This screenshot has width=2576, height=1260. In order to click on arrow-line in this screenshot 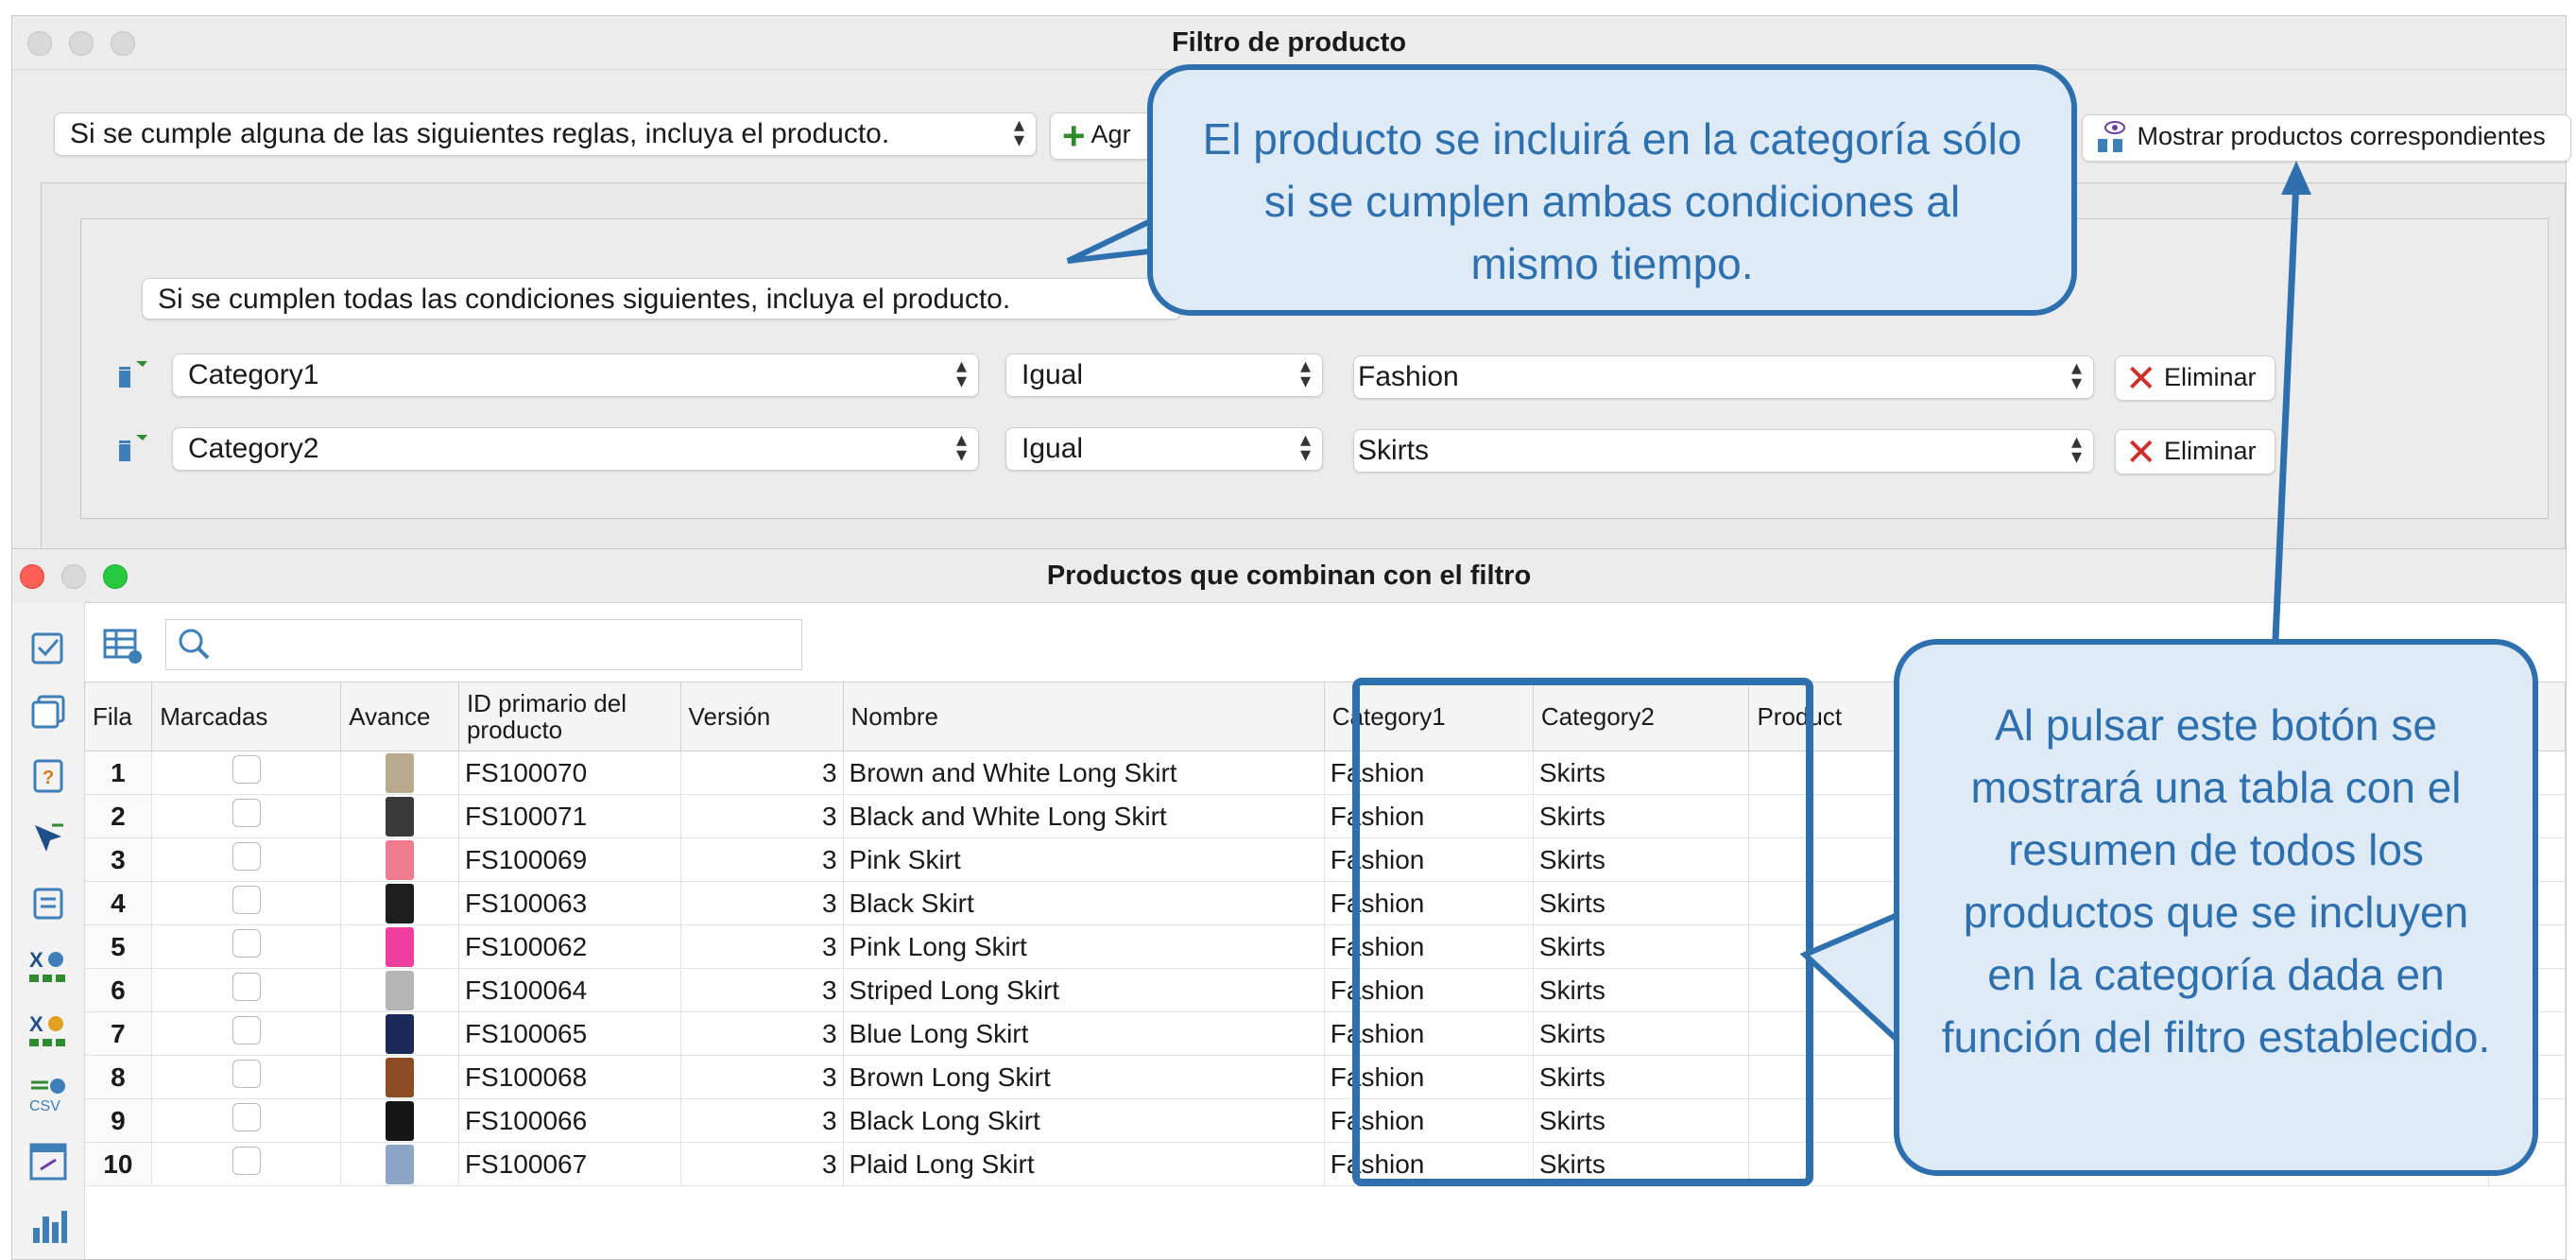, I will do `click(2286, 409)`.